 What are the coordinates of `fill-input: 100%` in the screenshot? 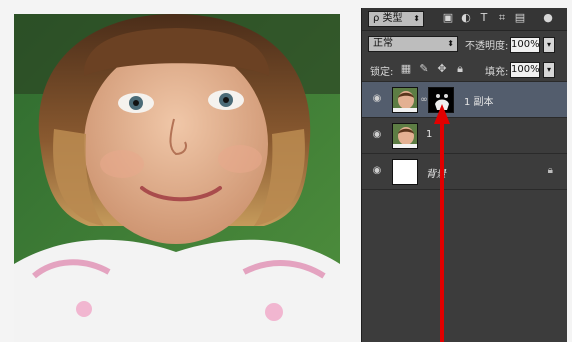 It's located at (525, 70).